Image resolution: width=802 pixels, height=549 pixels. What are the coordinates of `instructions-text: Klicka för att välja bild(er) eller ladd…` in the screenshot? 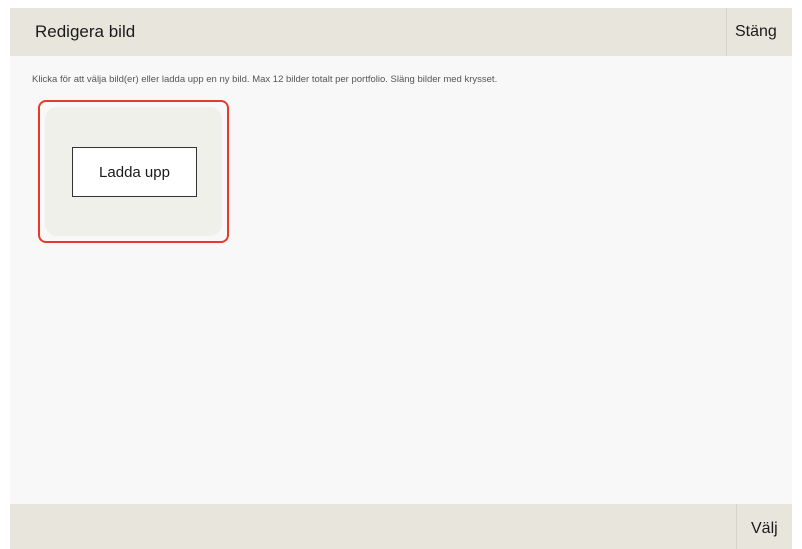 It's located at (265, 79).